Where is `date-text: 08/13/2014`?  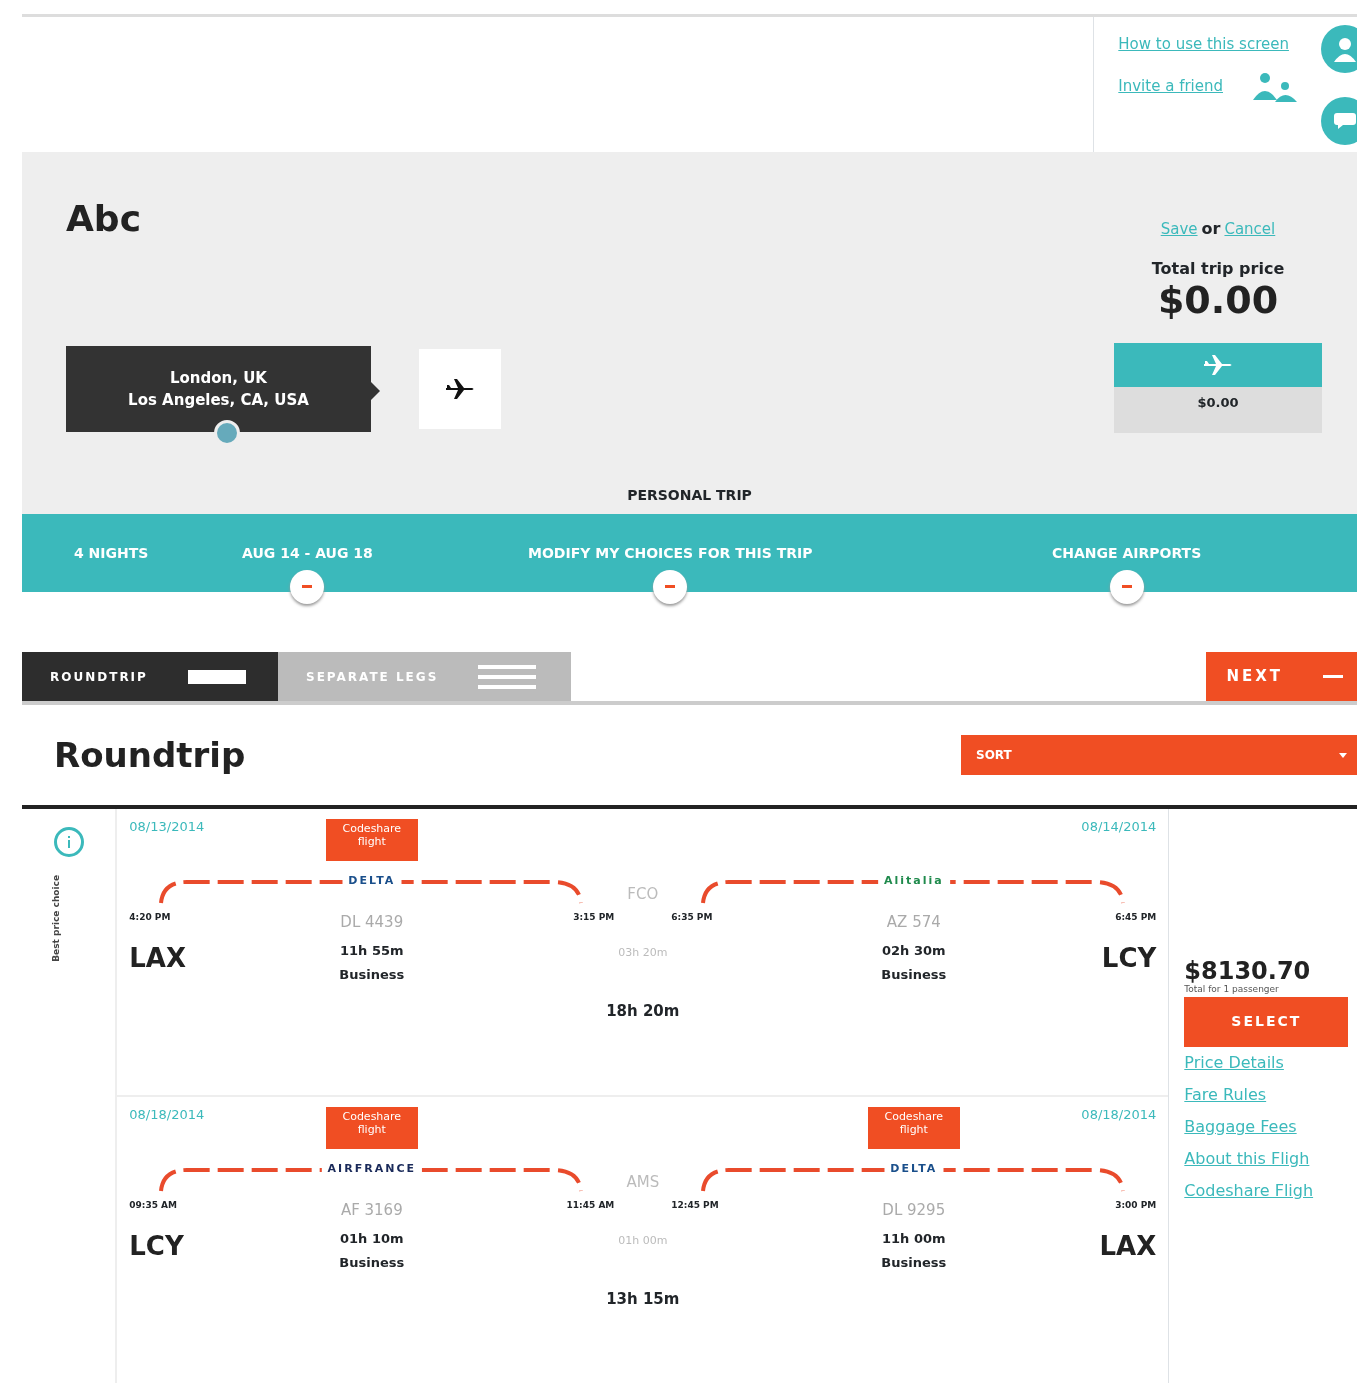 date-text: 08/13/2014 is located at coordinates (167, 827).